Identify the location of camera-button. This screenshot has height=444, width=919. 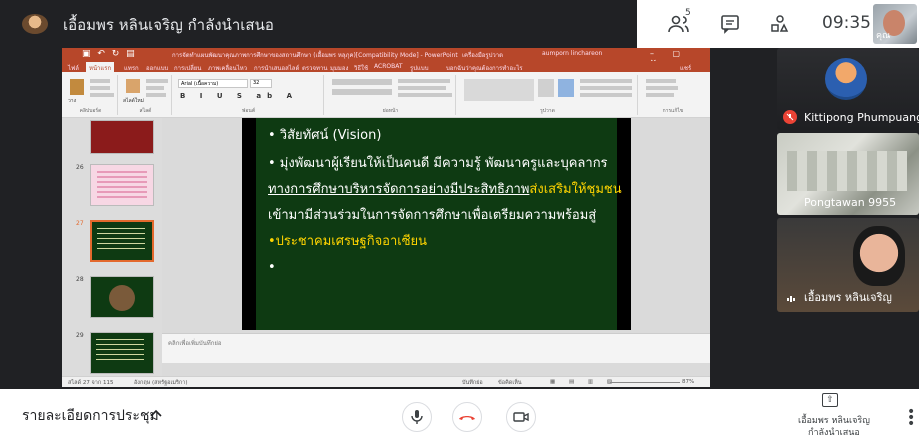
(521, 417).